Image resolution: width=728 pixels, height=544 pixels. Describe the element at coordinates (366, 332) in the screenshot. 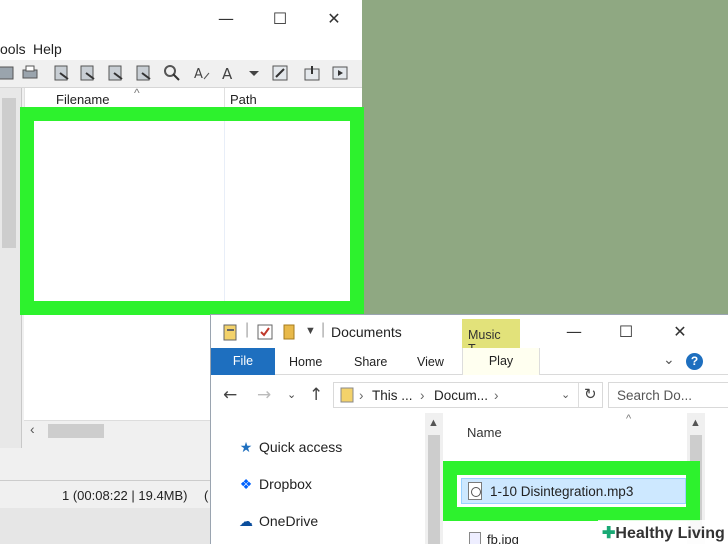

I see `window-title: Documents` at that location.